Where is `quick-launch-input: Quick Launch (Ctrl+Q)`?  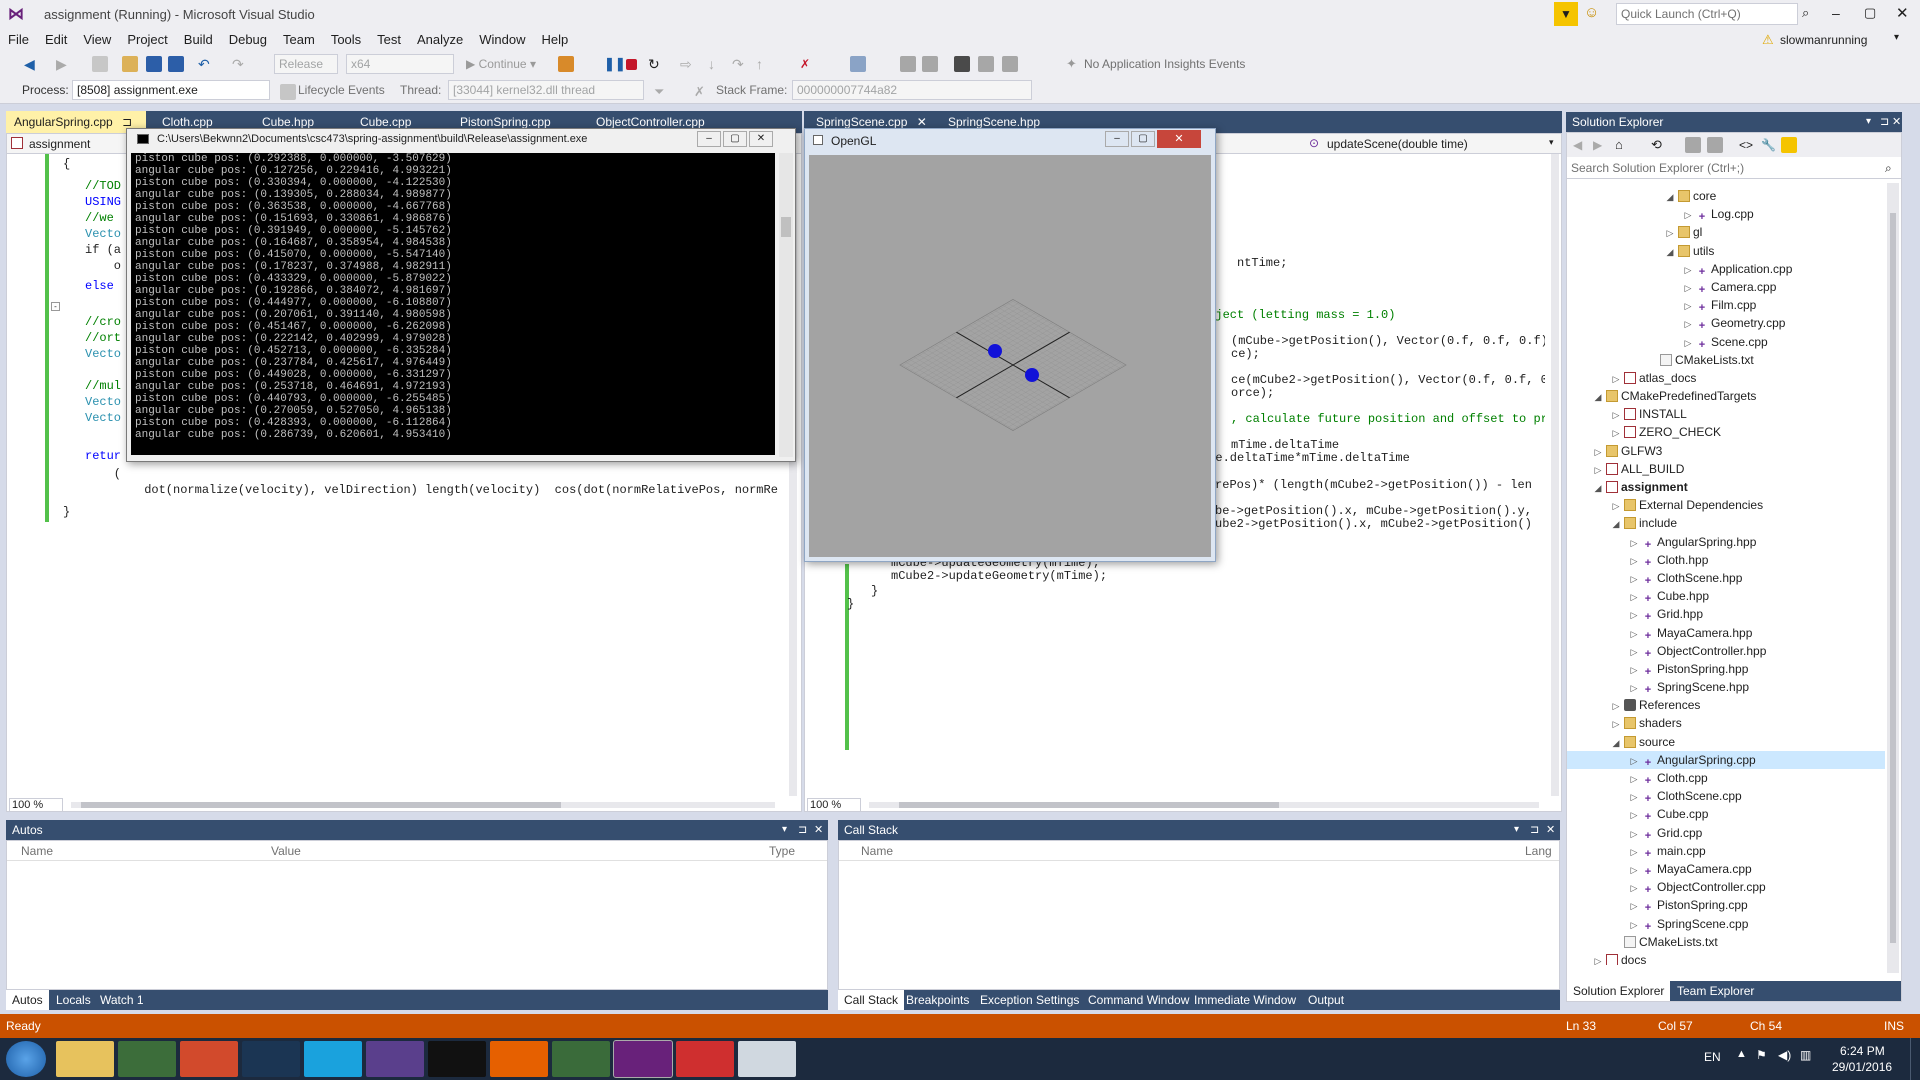
quick-launch-input: Quick Launch (Ctrl+Q) is located at coordinates (1707, 14).